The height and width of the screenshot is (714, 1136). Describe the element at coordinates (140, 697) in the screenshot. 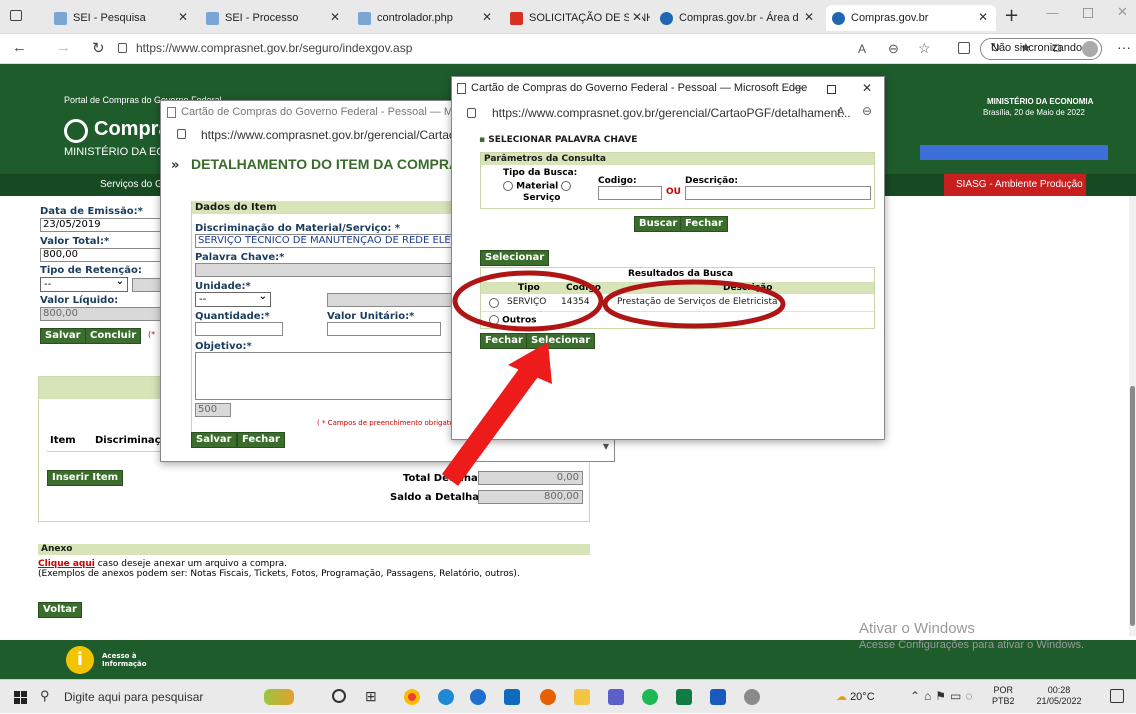

I see `taskbar-search: ⚲ Digite aqui para pesquisar` at that location.